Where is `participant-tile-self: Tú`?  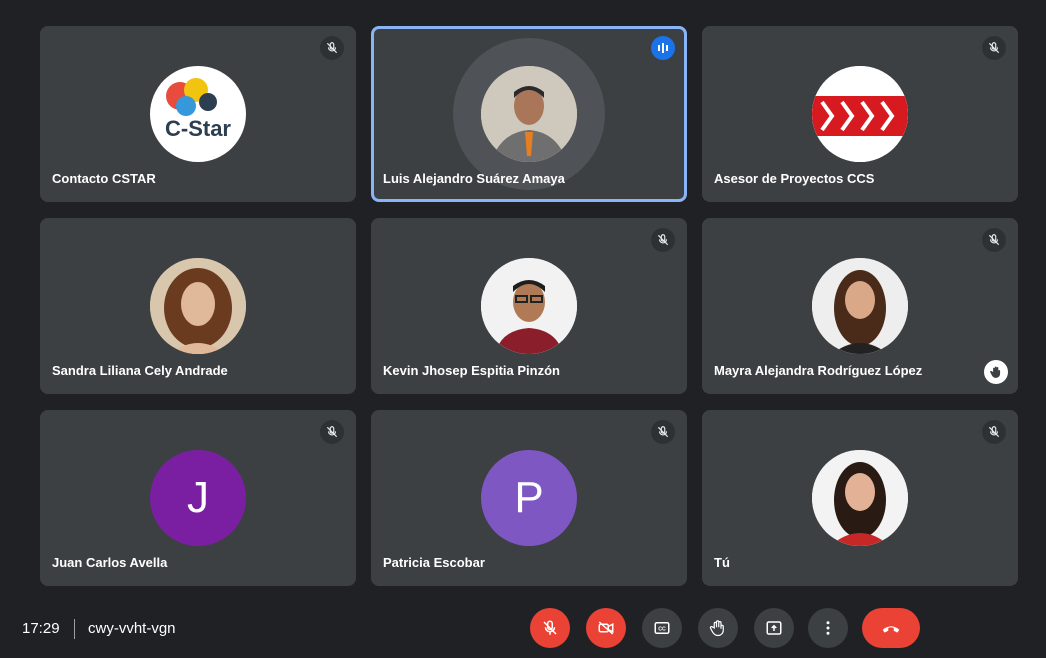 participant-tile-self: Tú is located at coordinates (860, 498).